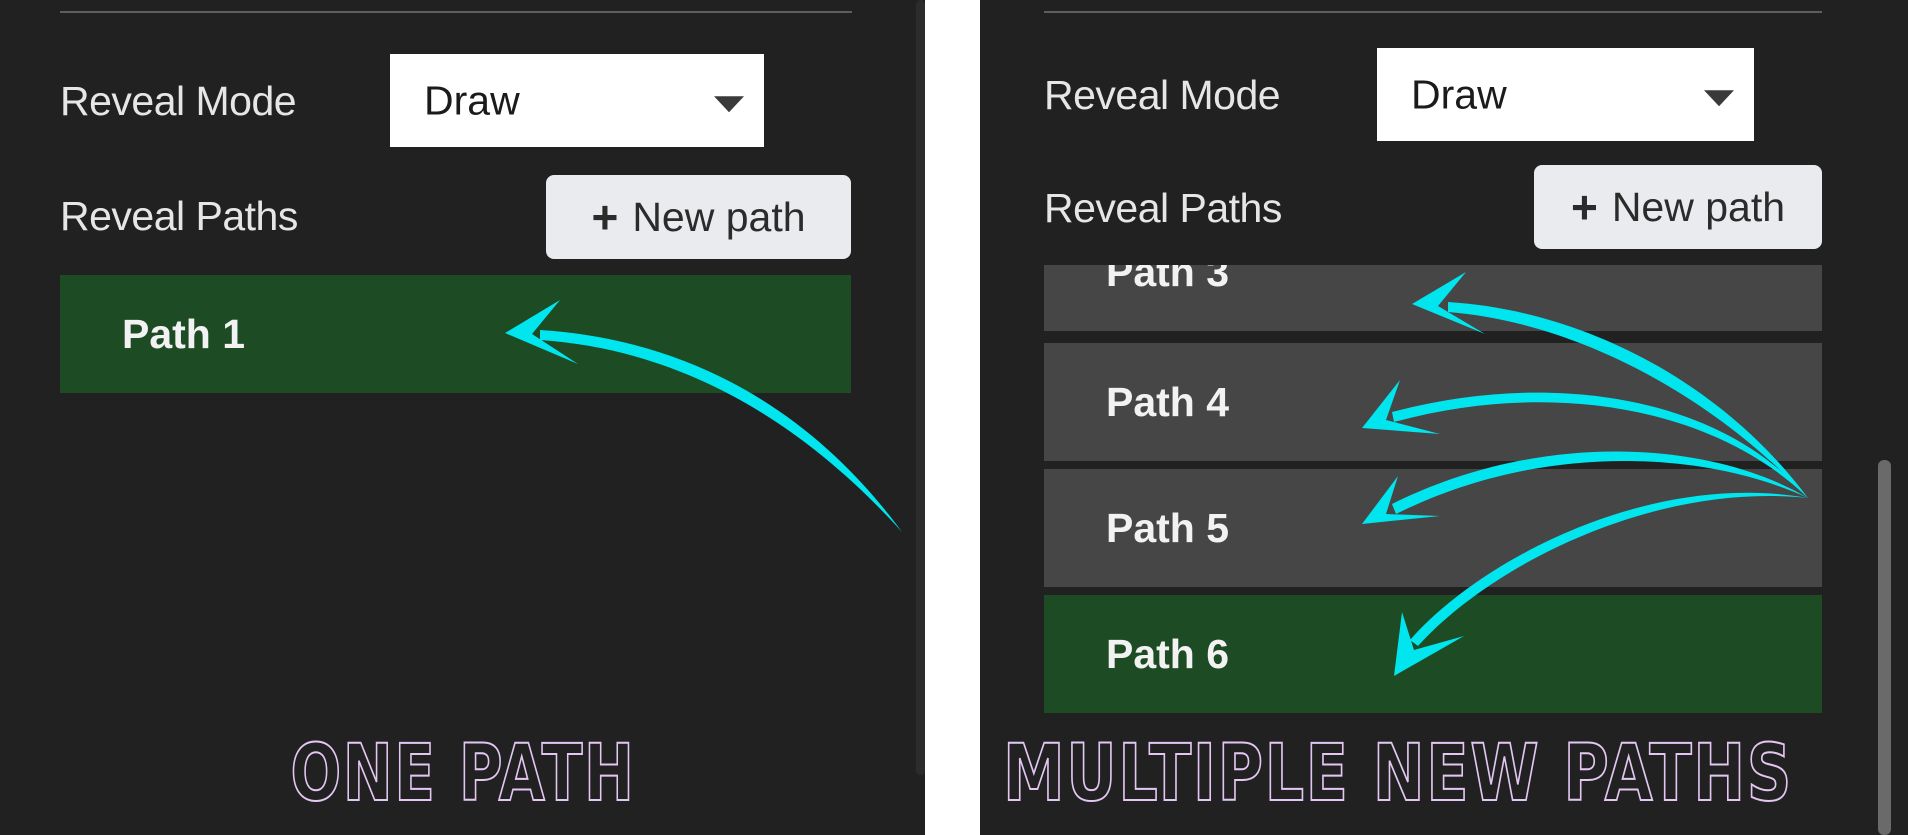 The width and height of the screenshot is (1908, 835). Describe the element at coordinates (1398, 774) in the screenshot. I see `caption-multiple-new-paths: MULTIPLE NEW PATHS` at that location.